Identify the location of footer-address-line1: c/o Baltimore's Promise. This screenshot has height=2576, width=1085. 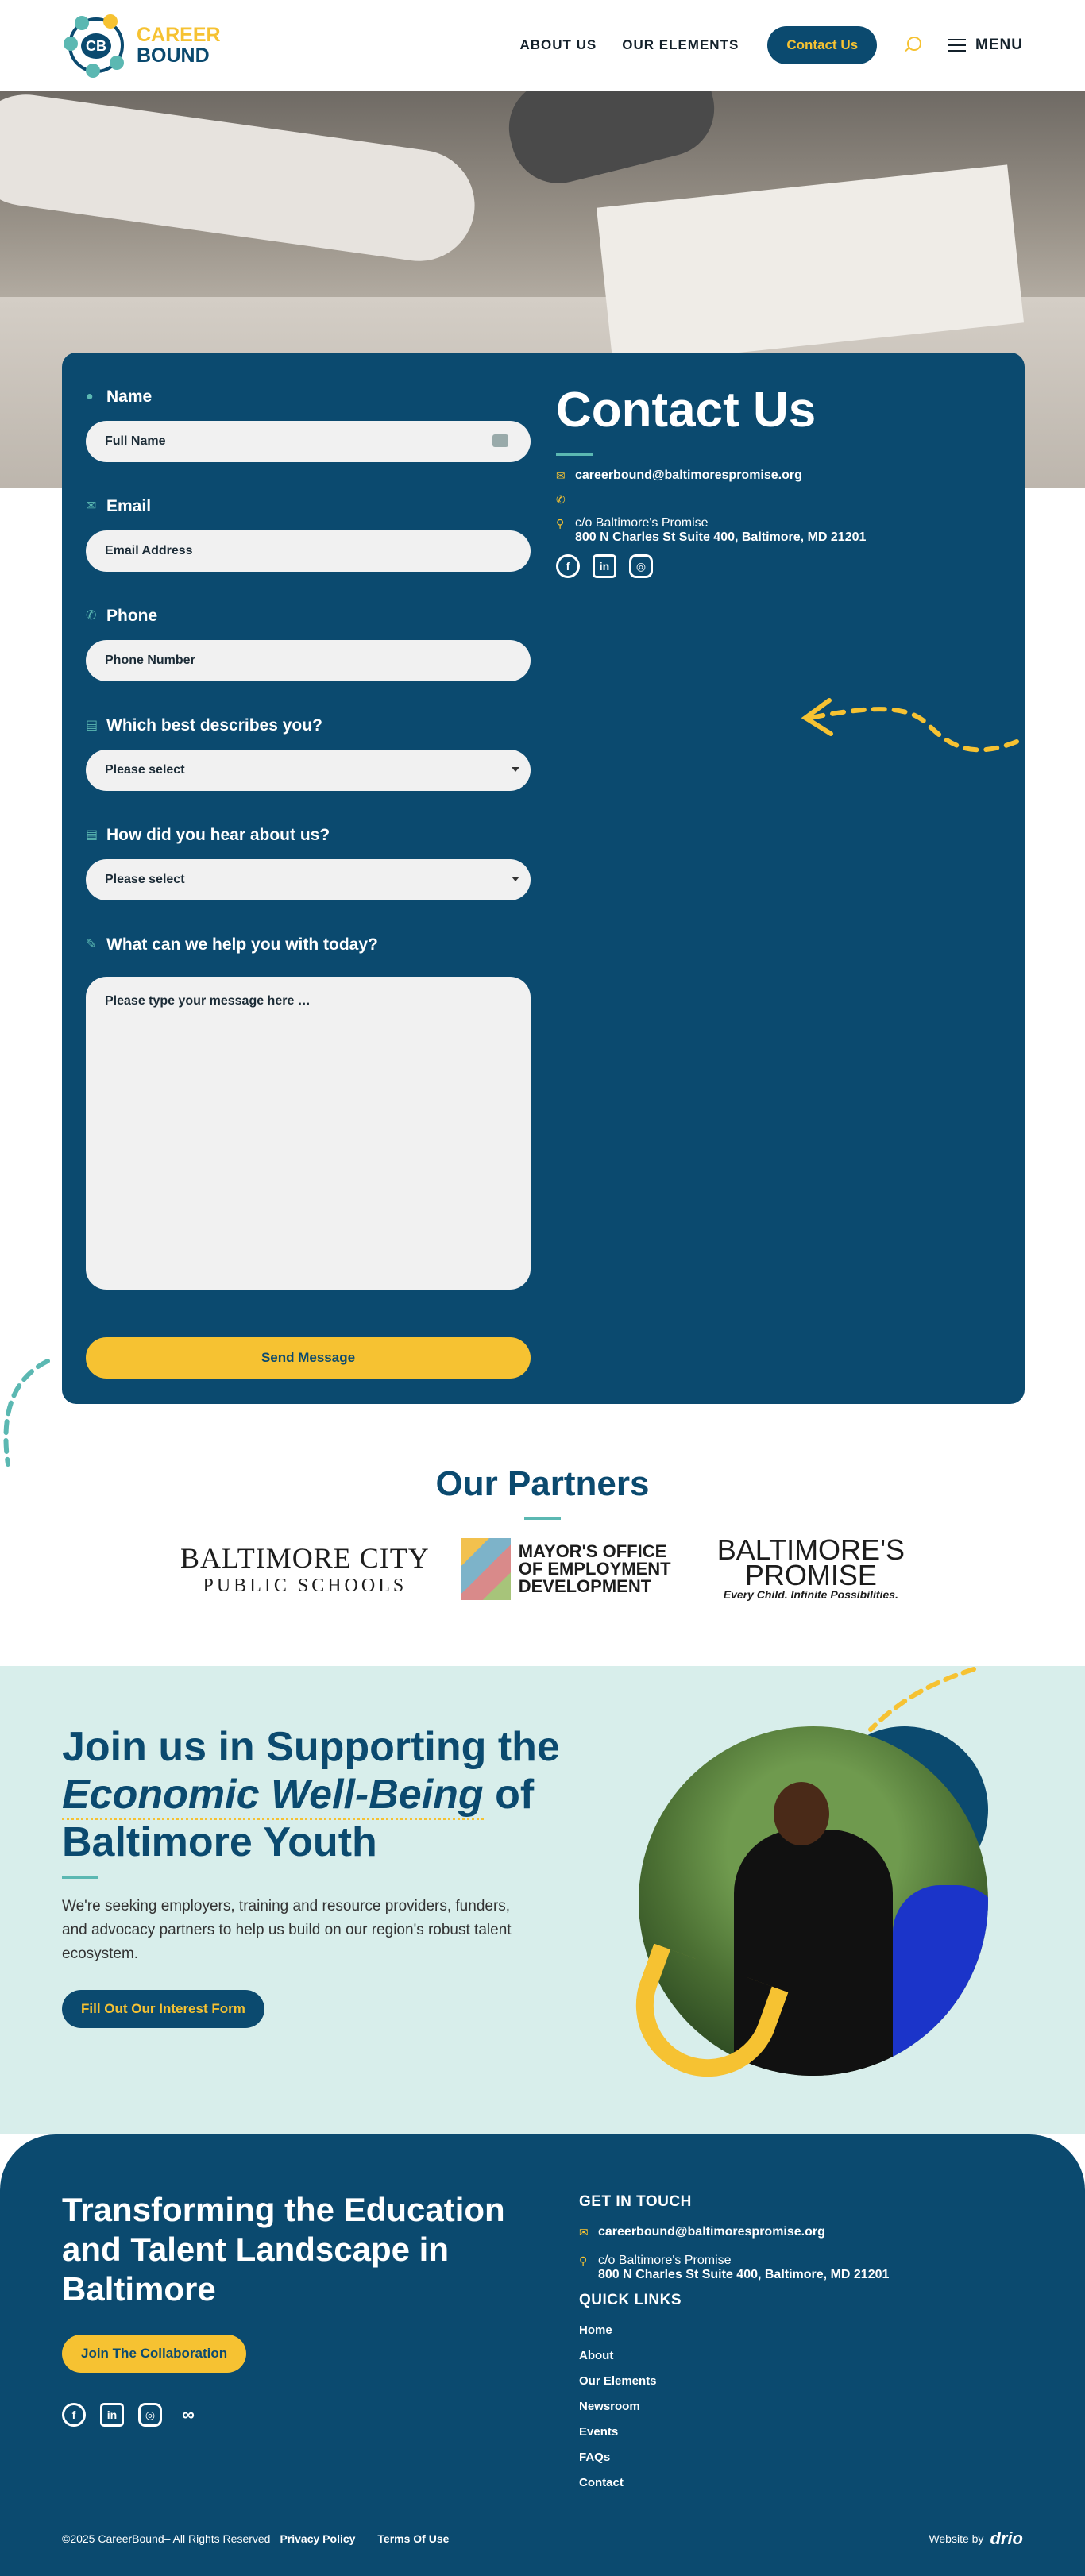
(665, 2260).